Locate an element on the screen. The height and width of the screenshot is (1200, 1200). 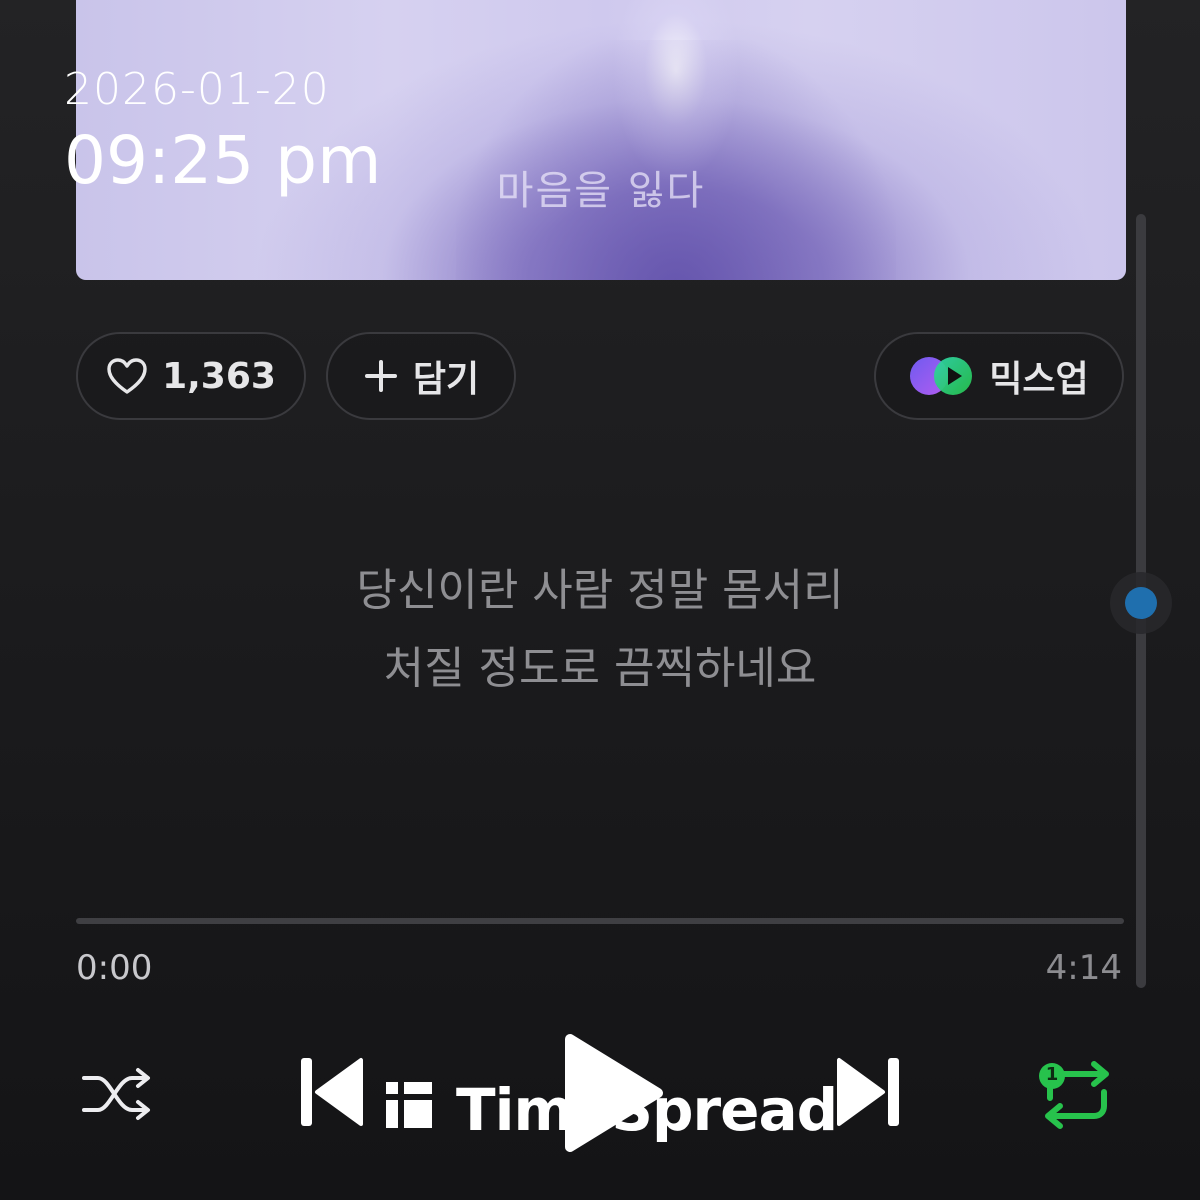
previous-track-button is located at coordinates (332, 1094).